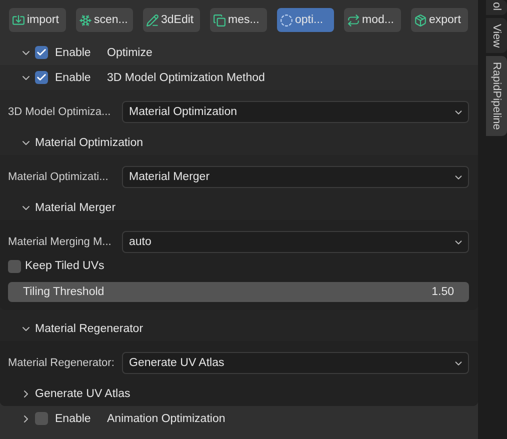  I want to click on panel-header: Enable 3D Model Optimization Method, so click(239, 77).